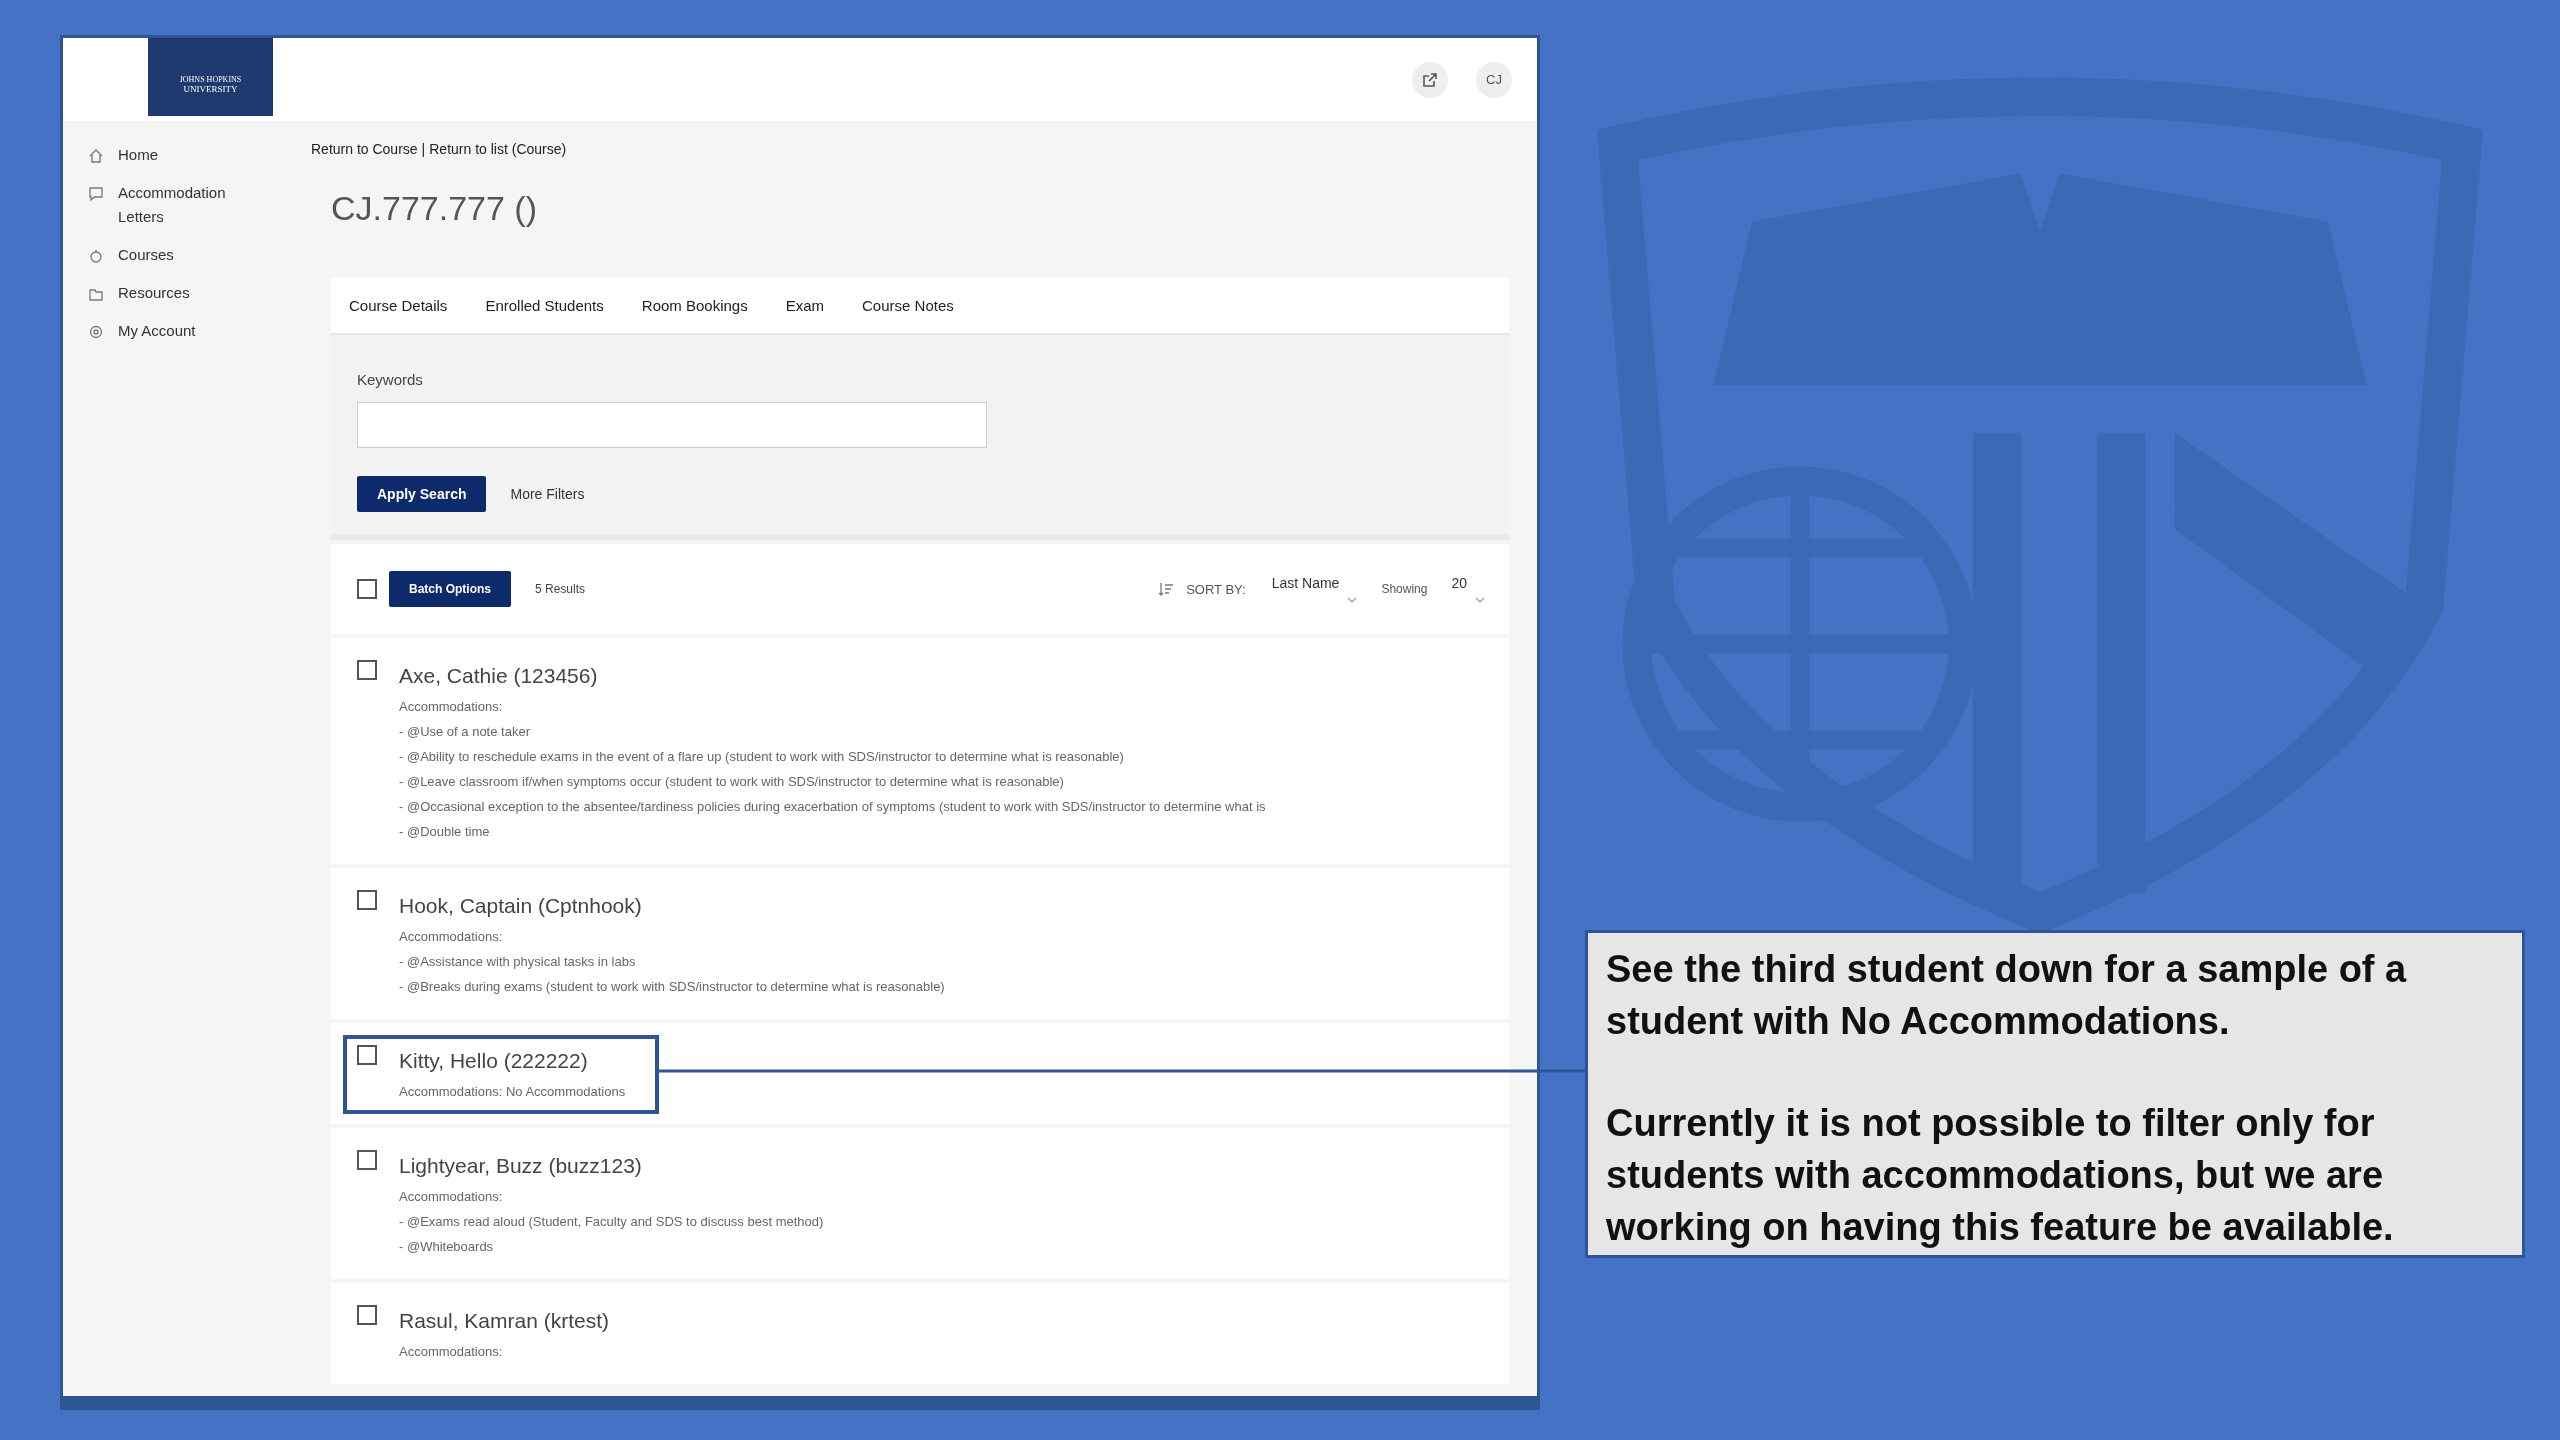 The height and width of the screenshot is (1440, 2560). What do you see at coordinates (762, 757) in the screenshot?
I see `accommodation-item: - @Ability to reschedule exams in the event of a flare up (student to work with SDS/instructor to determine what is reasonable)` at bounding box center [762, 757].